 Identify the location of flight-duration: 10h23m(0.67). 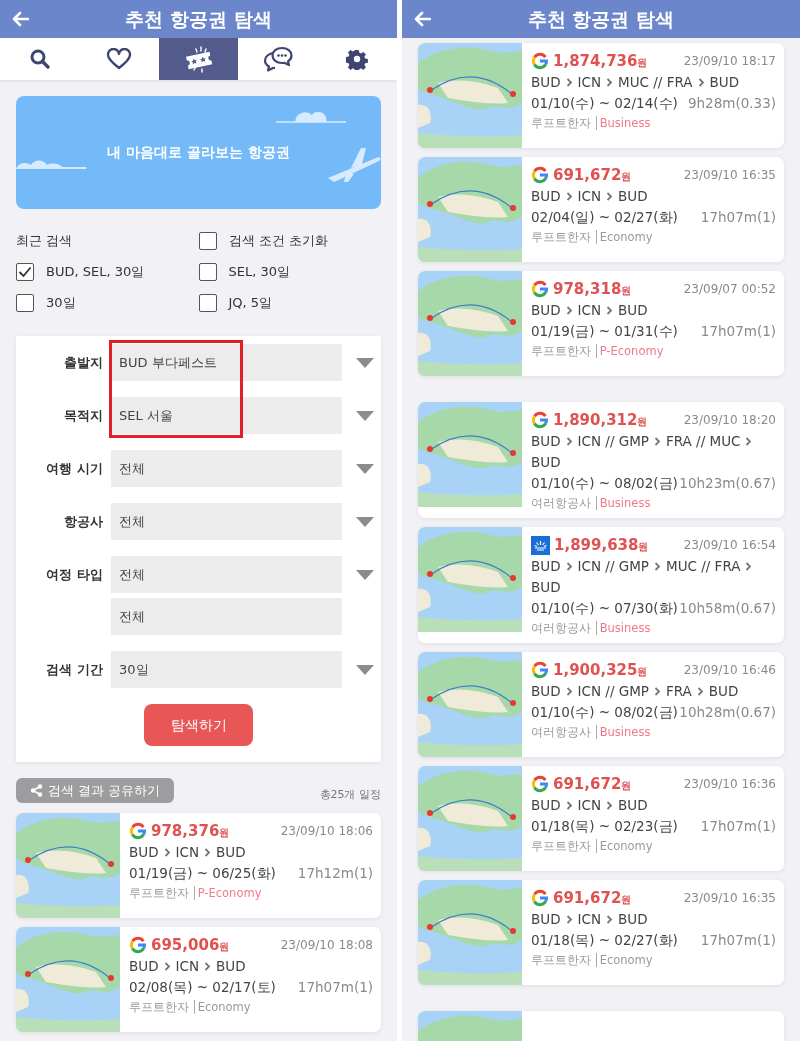
(727, 483).